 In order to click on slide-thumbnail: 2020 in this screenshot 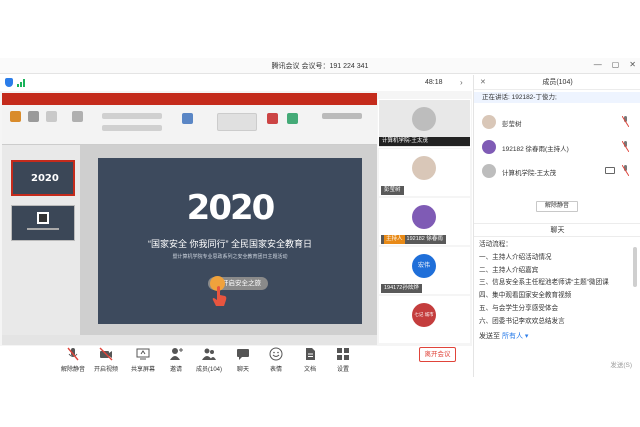, I will do `click(43, 178)`.